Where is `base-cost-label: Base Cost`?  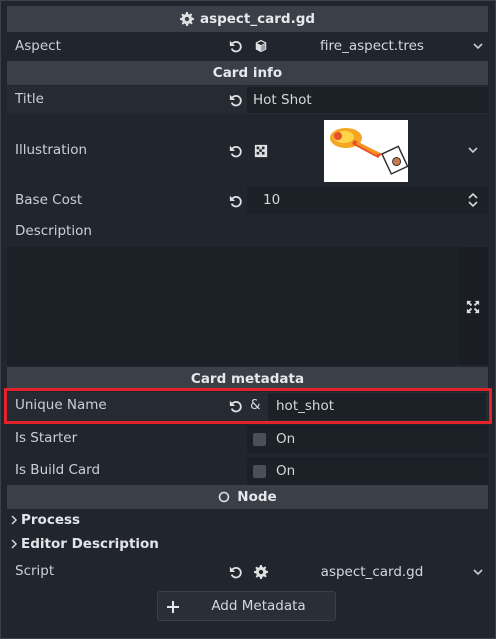 base-cost-label: Base Cost is located at coordinates (49, 200).